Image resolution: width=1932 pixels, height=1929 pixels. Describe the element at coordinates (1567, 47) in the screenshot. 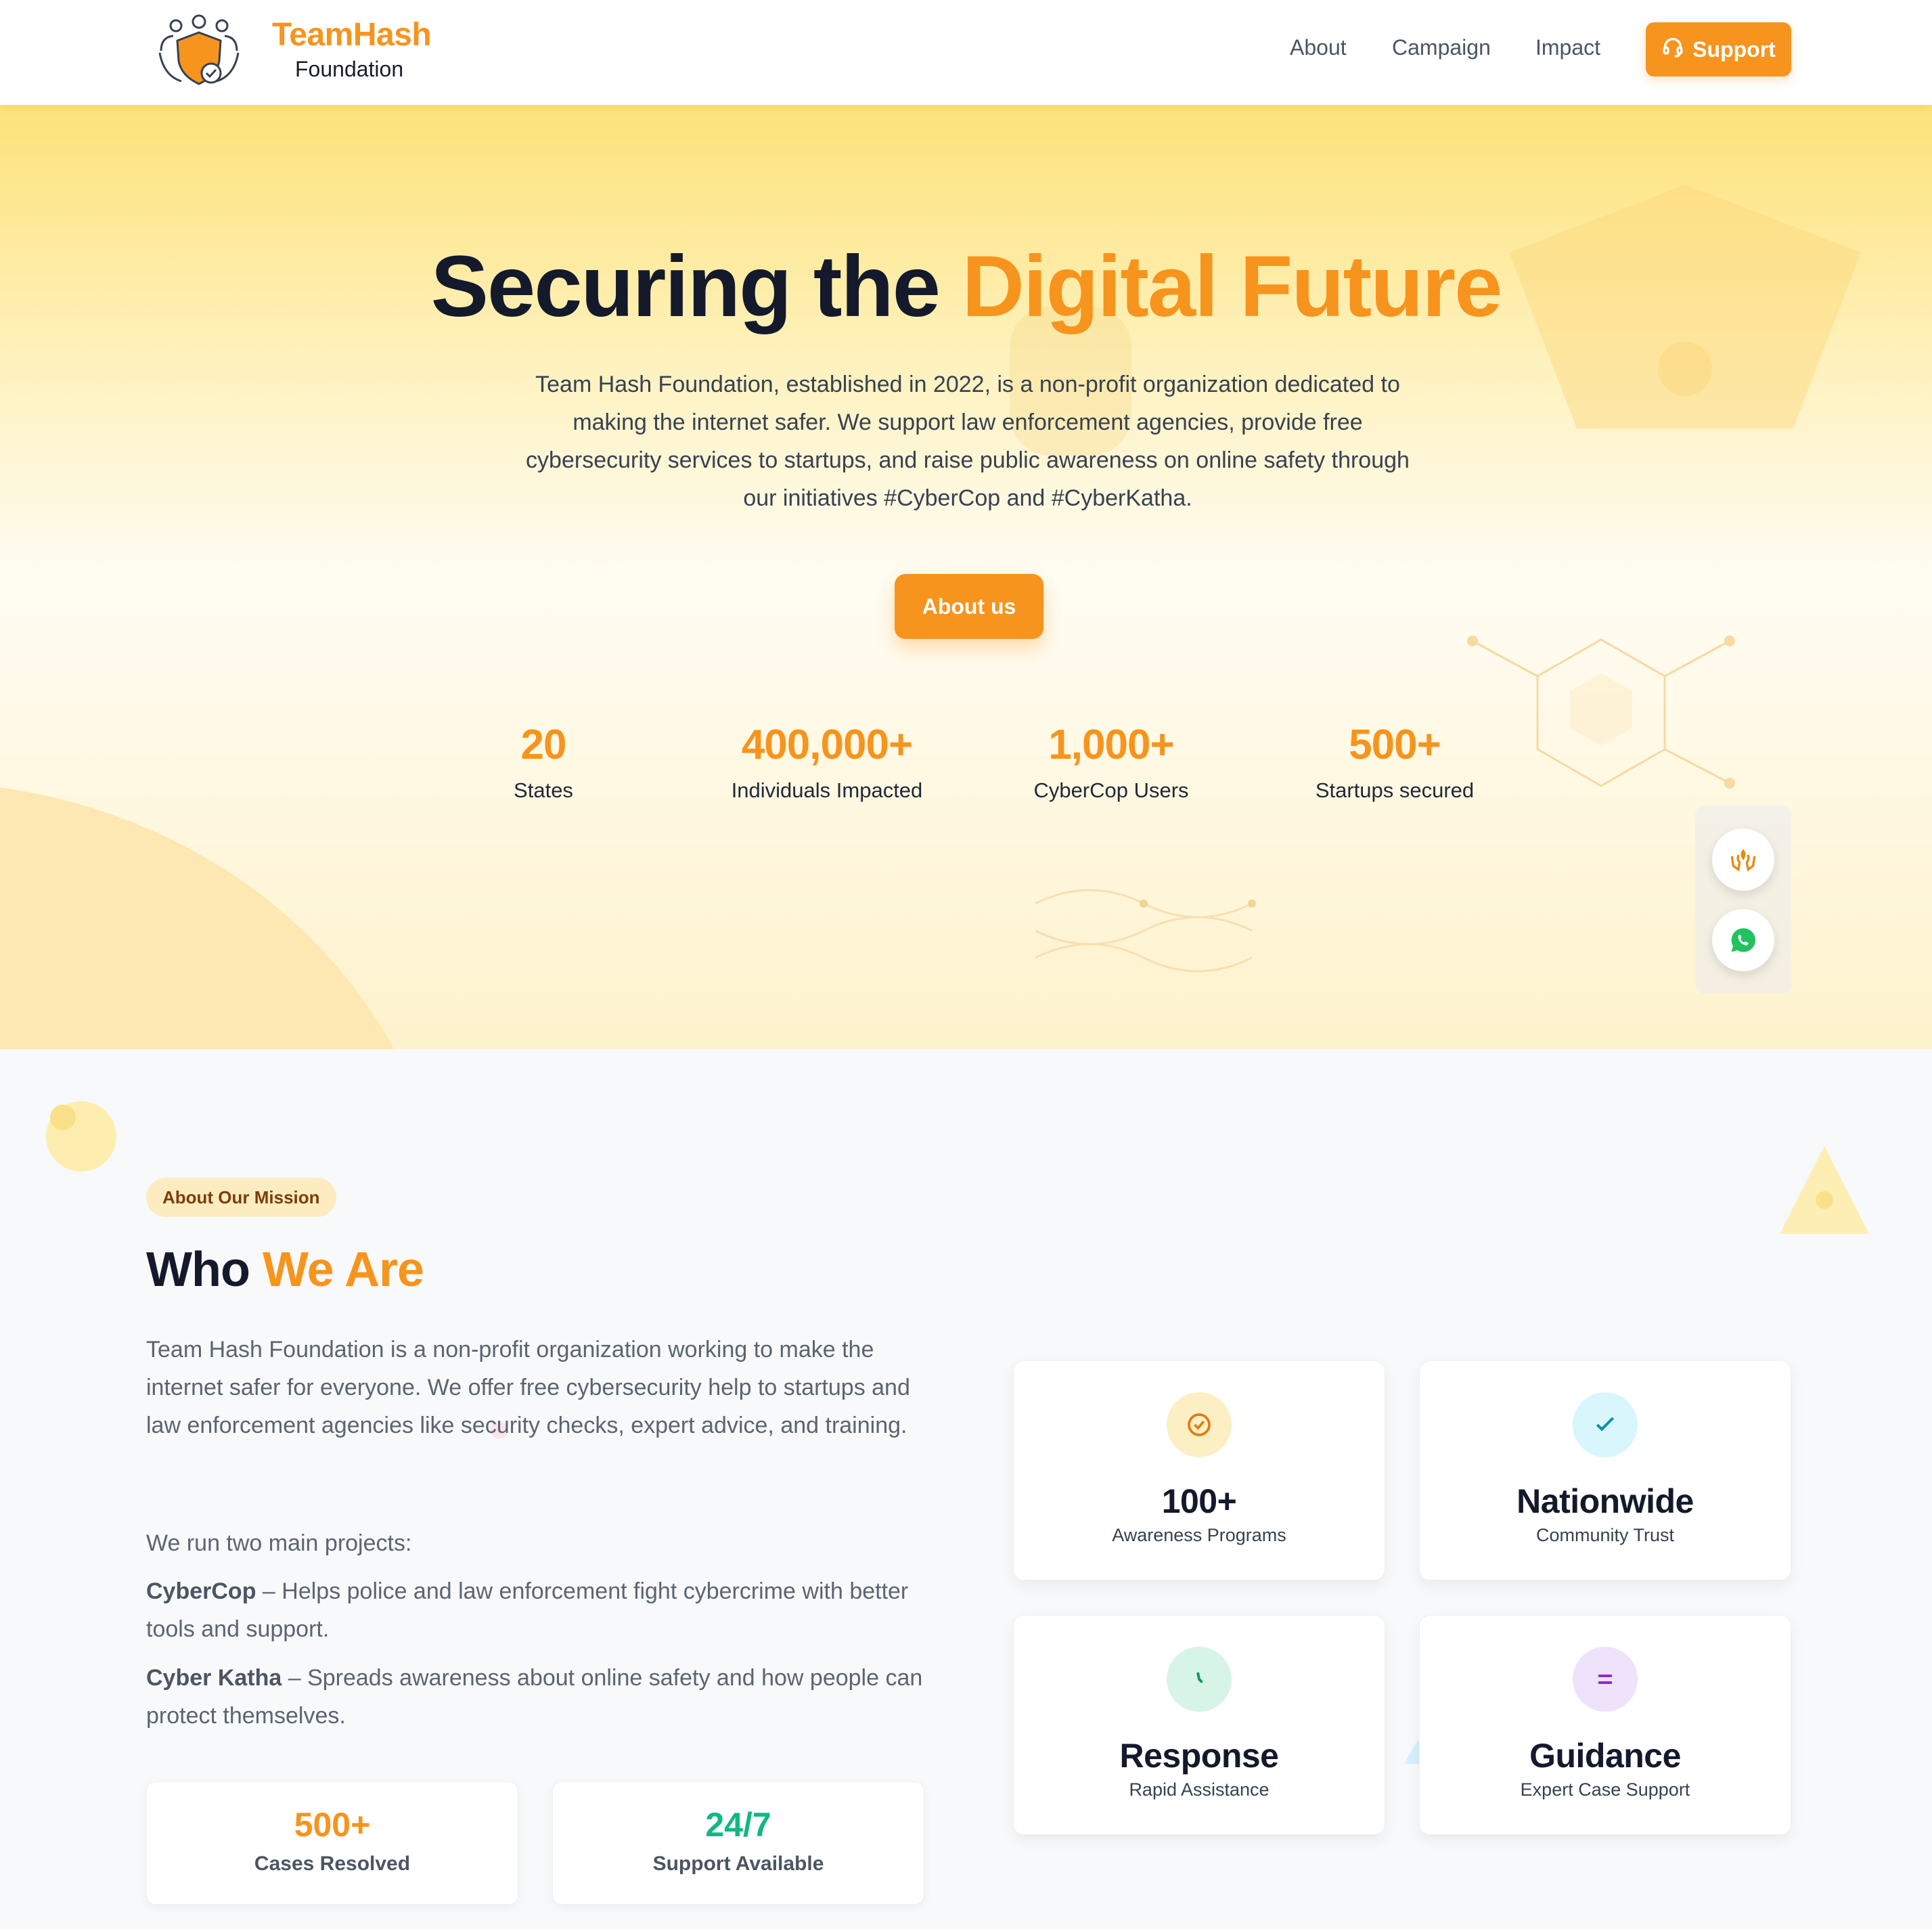

I see `nav-link-impact: Impact` at that location.